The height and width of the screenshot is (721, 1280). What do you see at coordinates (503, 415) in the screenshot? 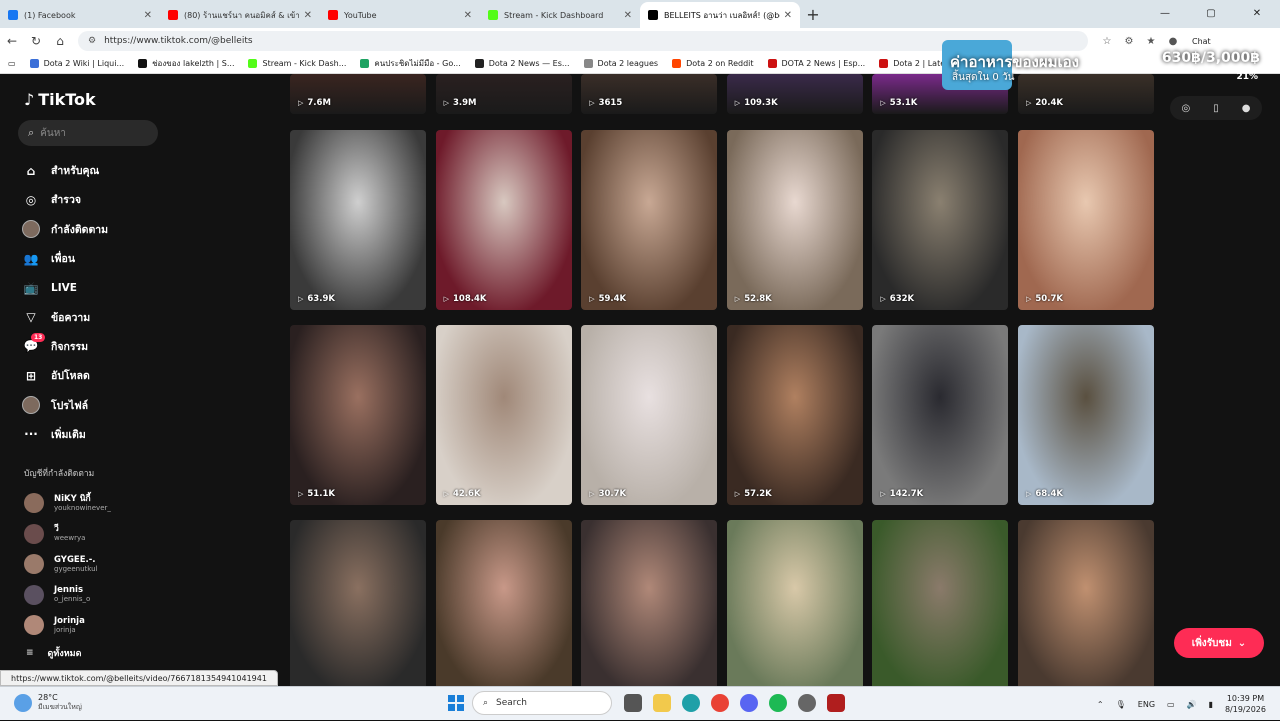
I see `video-thumbnail: ▷ 42.6K` at bounding box center [503, 415].